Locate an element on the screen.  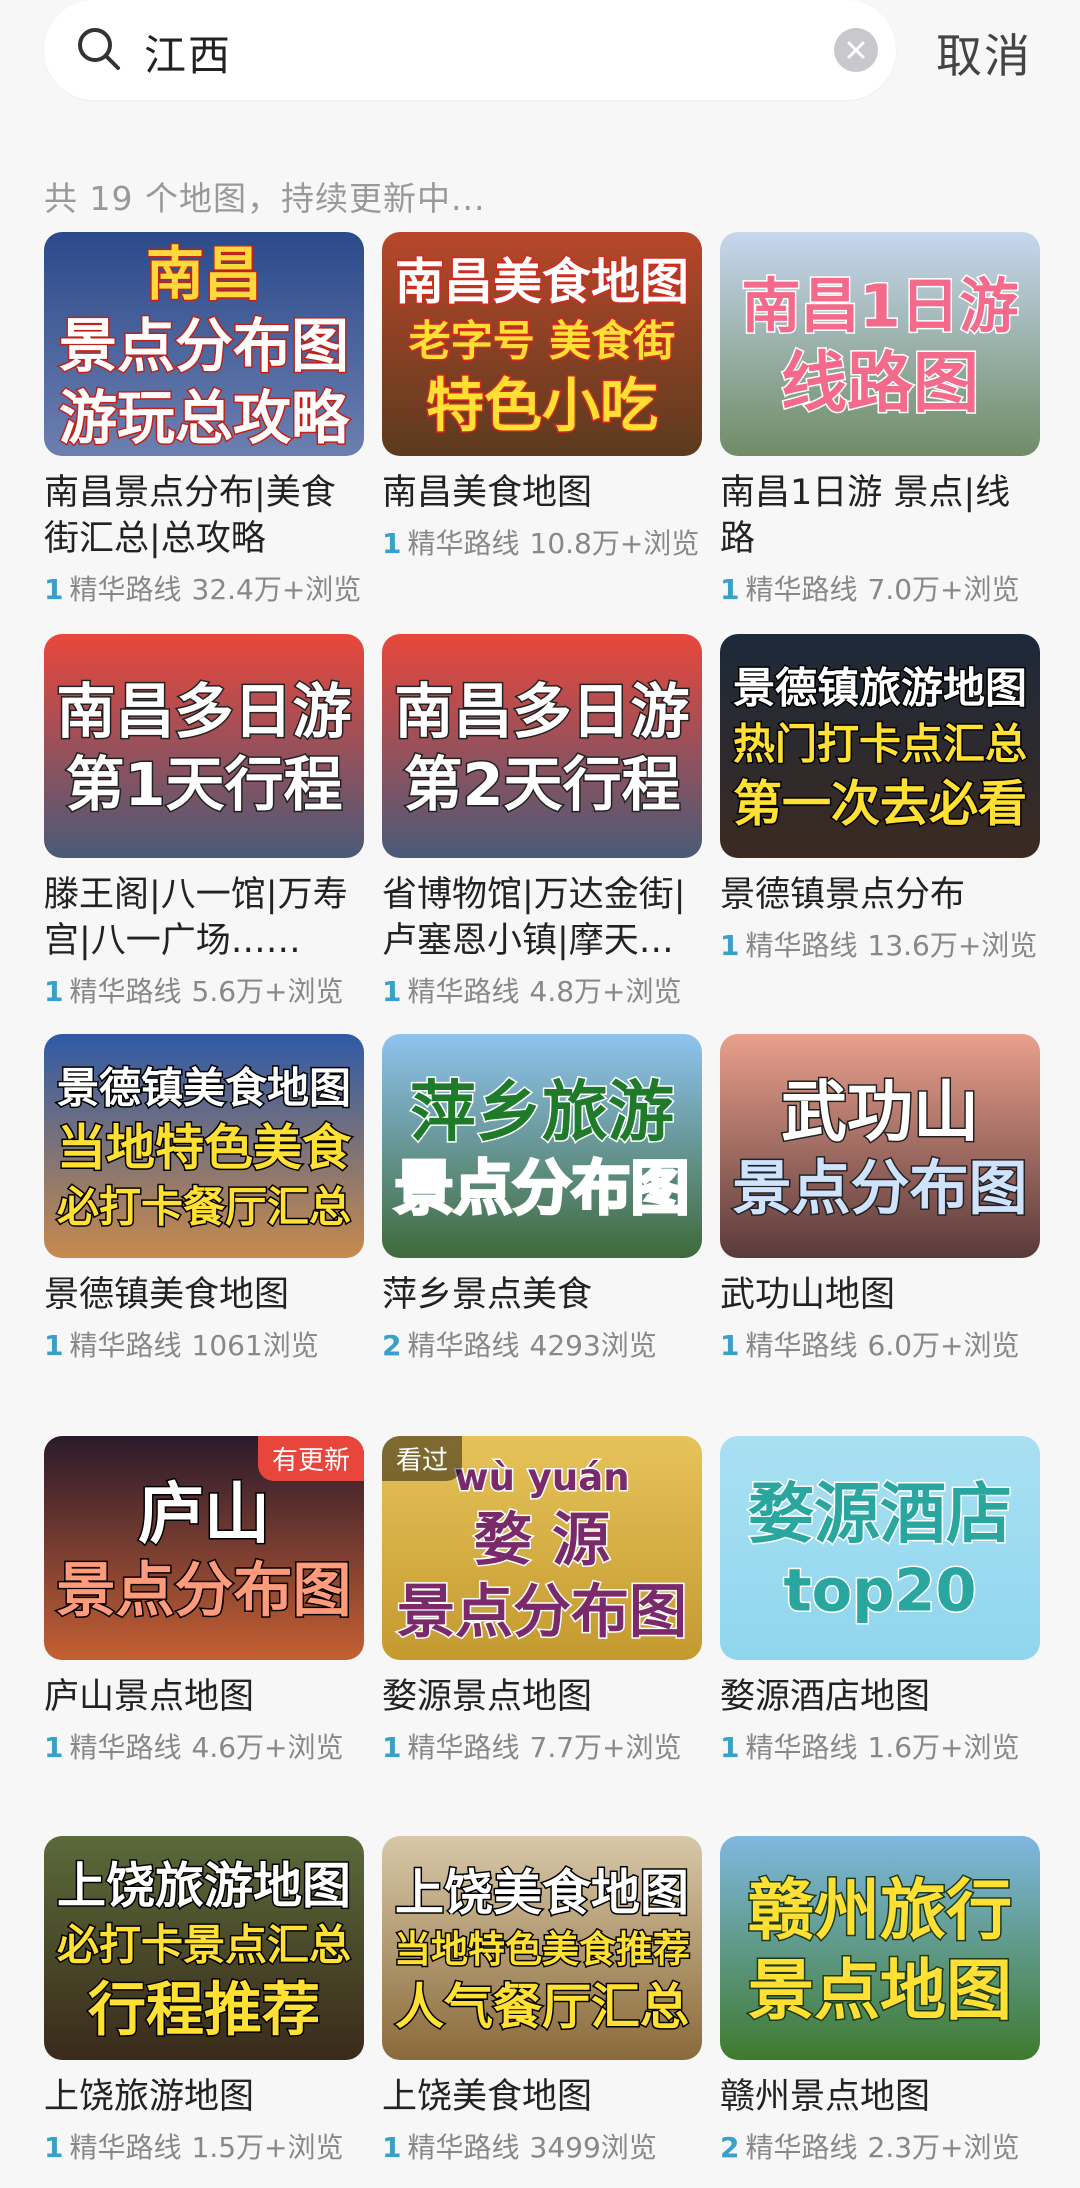
map-thumbnail: 武功山 景点分布图 is located at coordinates (880, 1146).